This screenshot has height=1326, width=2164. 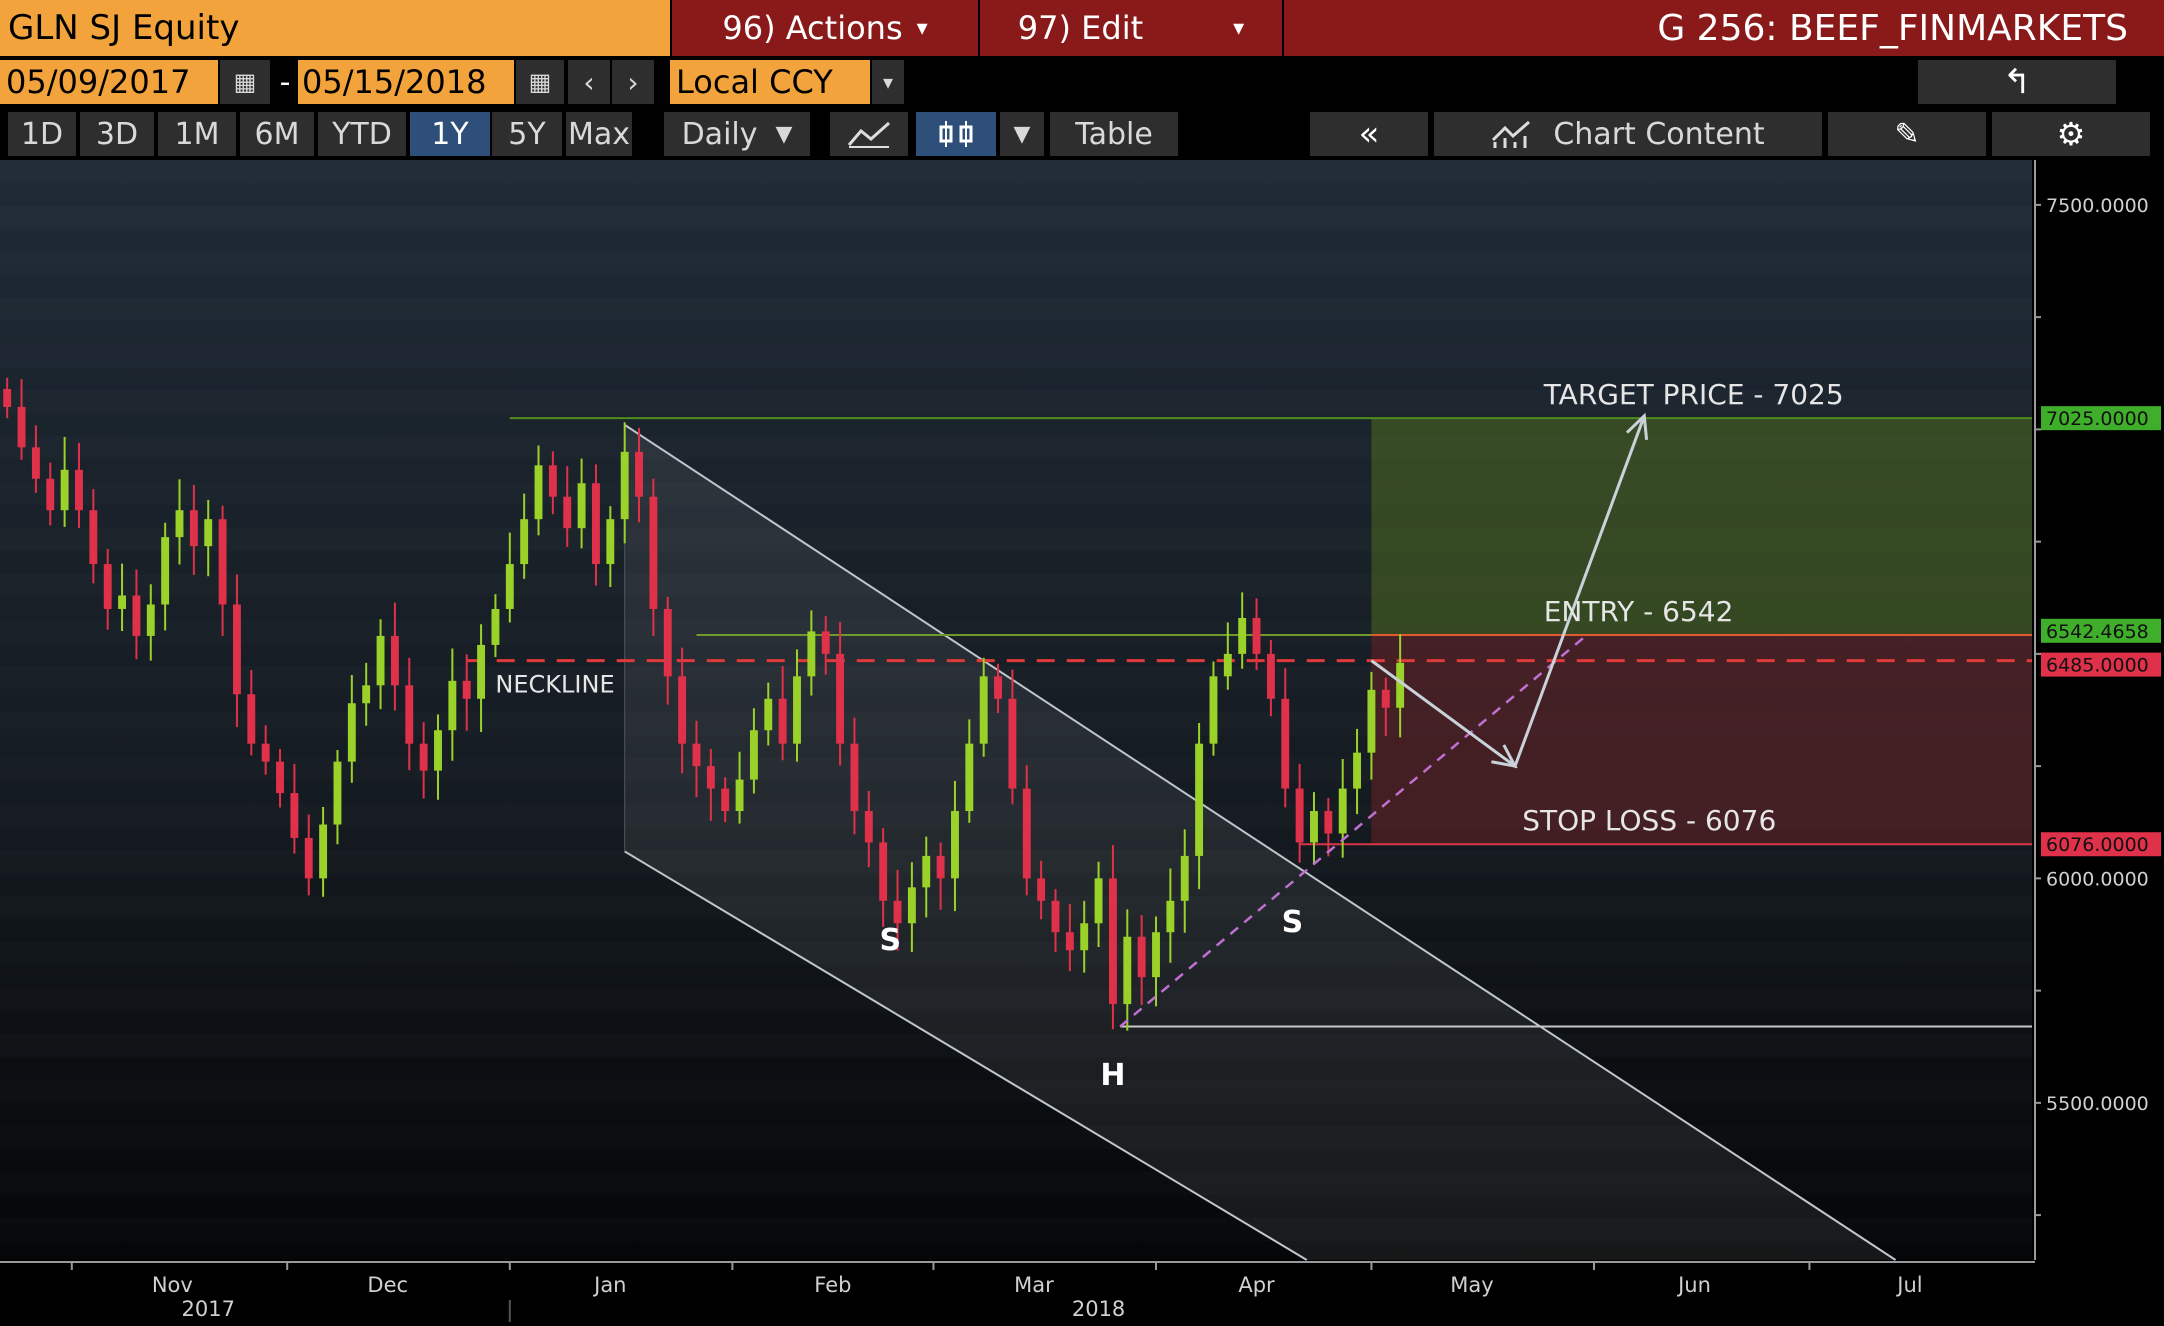 What do you see at coordinates (363, 134) in the screenshot?
I see `range-button-ytd: YTD` at bounding box center [363, 134].